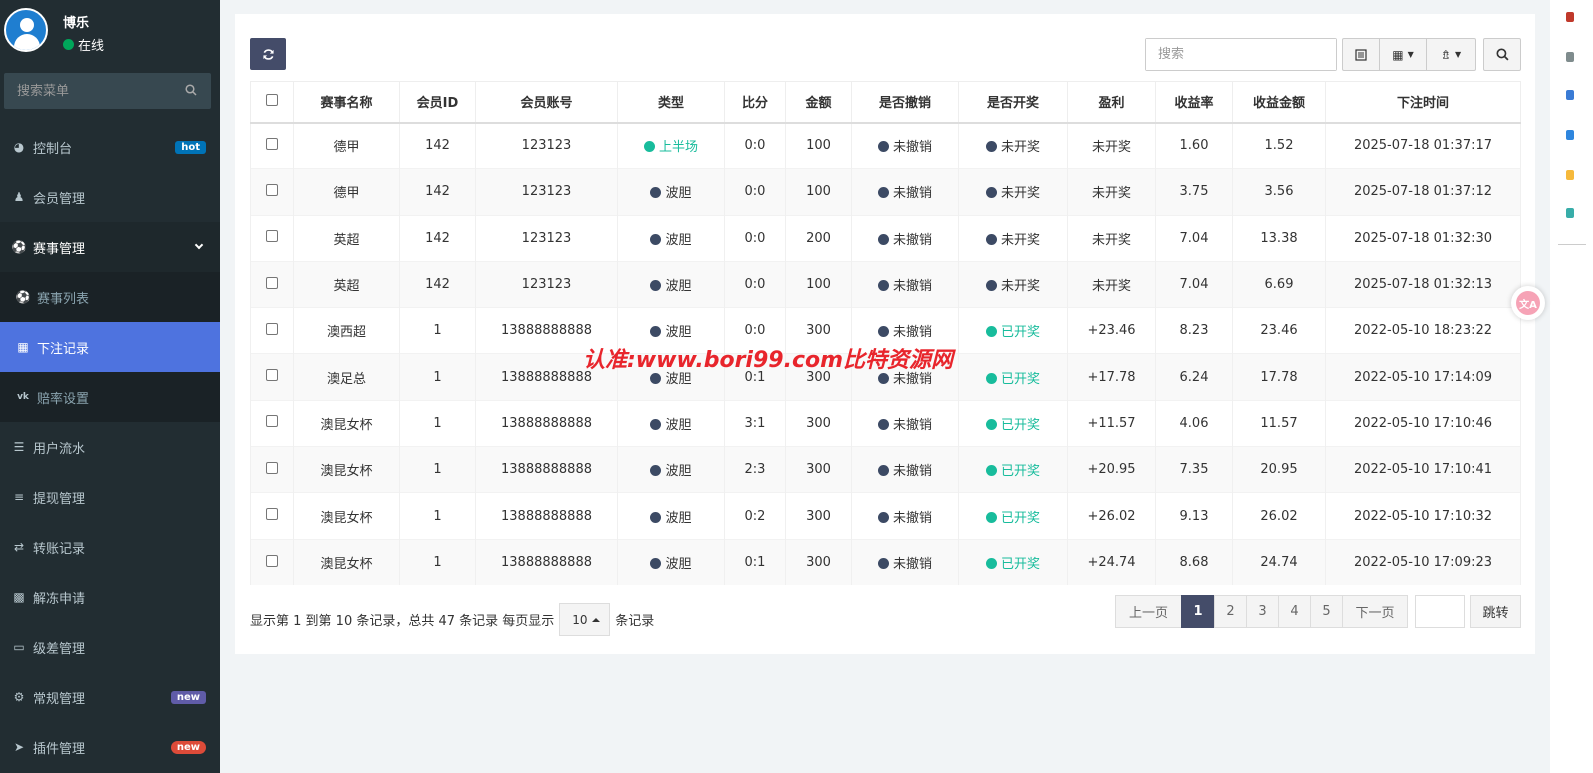 The height and width of the screenshot is (773, 1593). I want to click on col-header: 收益金额, so click(1279, 102).